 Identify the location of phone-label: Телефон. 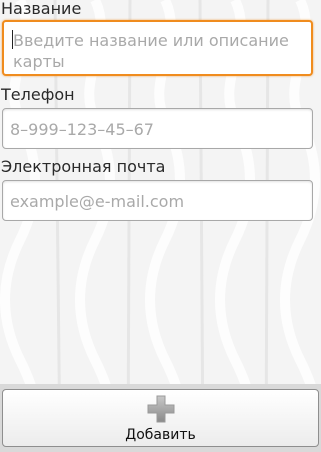
(38, 94).